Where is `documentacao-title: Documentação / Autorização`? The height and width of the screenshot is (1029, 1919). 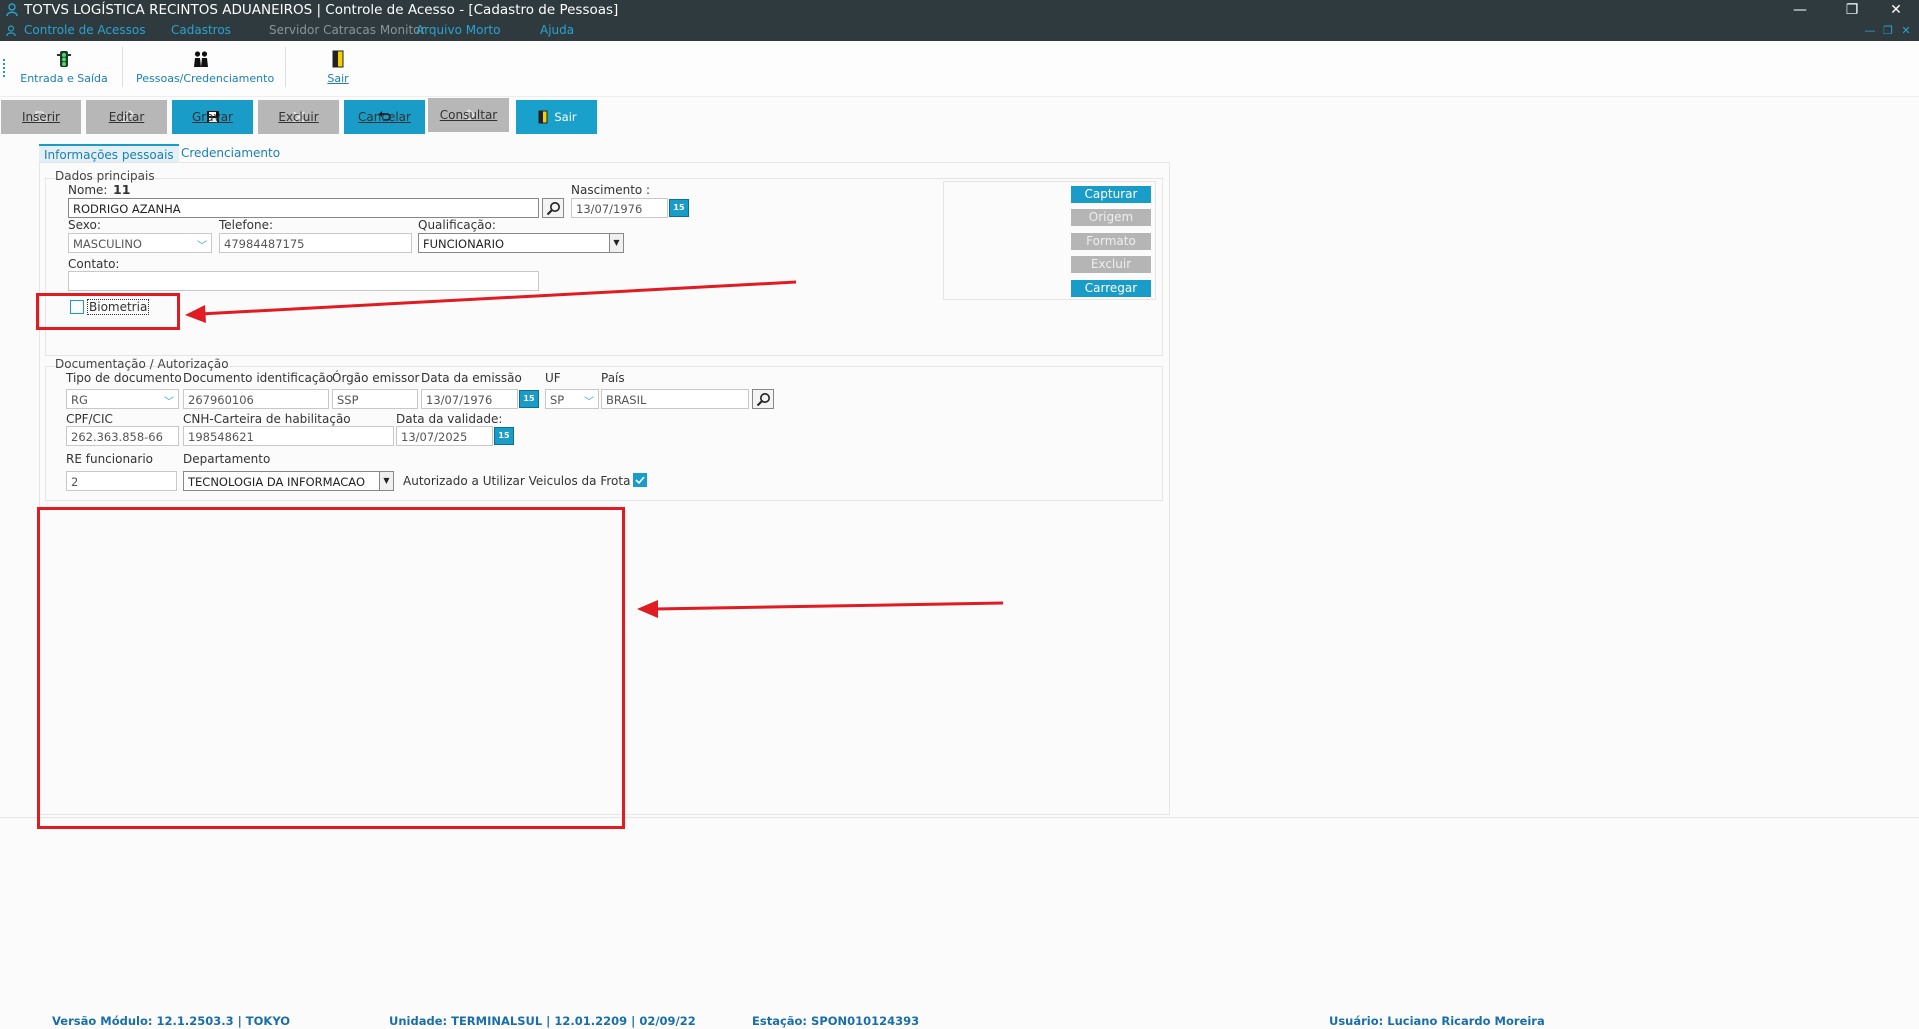 documentacao-title: Documentação / Autorização is located at coordinates (142, 364).